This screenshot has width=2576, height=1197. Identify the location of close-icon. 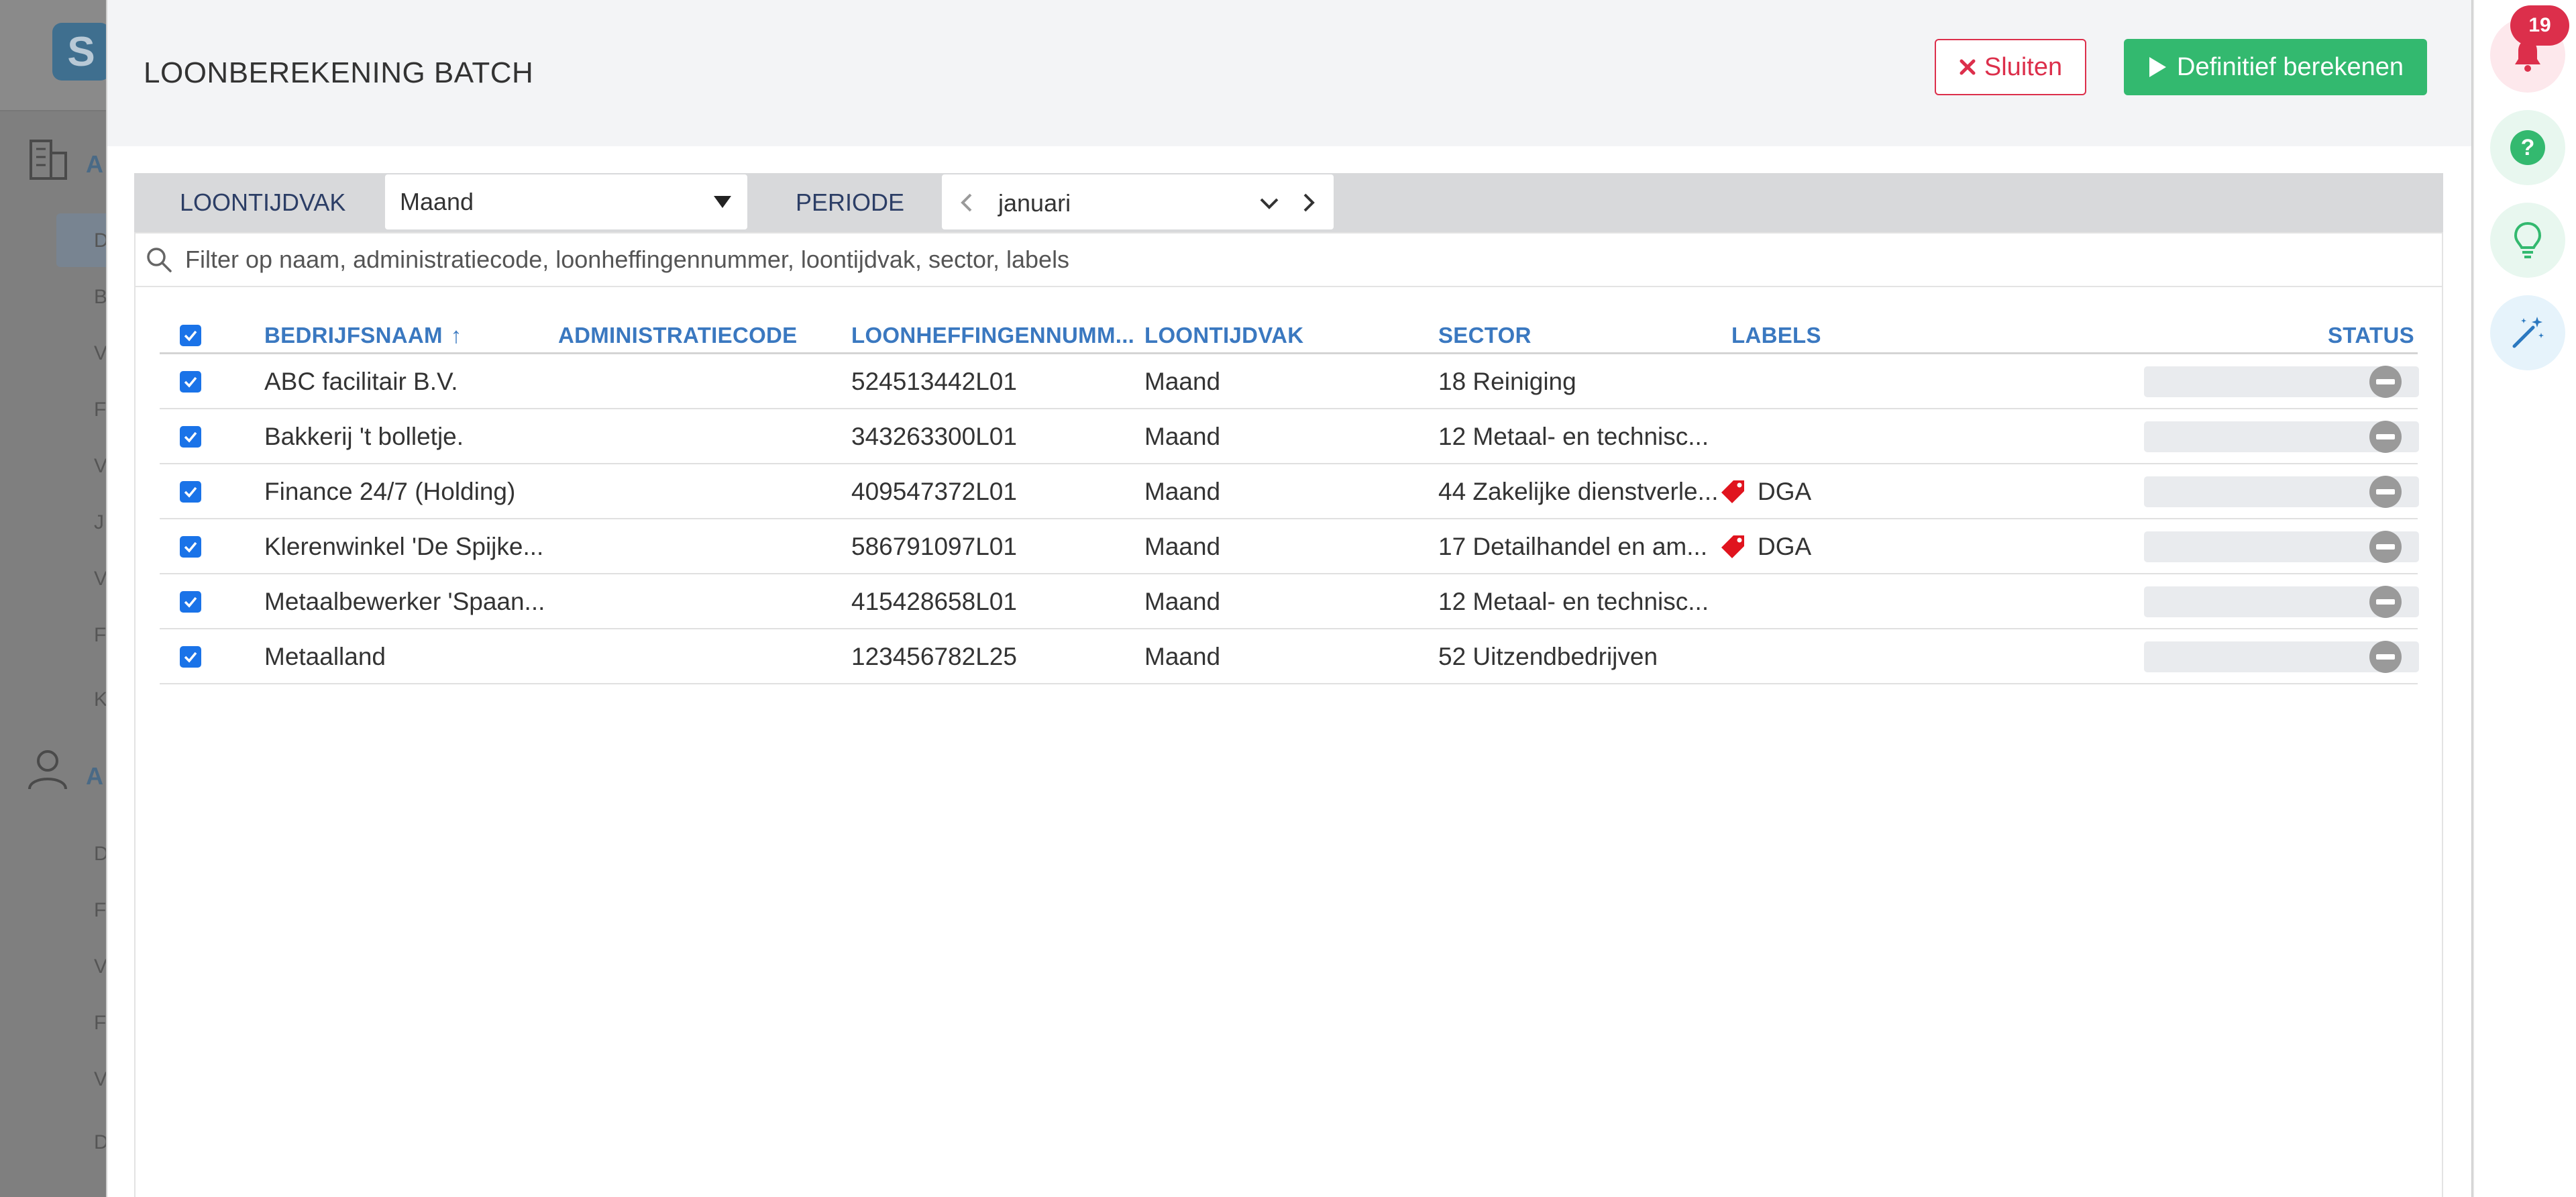
(1968, 67).